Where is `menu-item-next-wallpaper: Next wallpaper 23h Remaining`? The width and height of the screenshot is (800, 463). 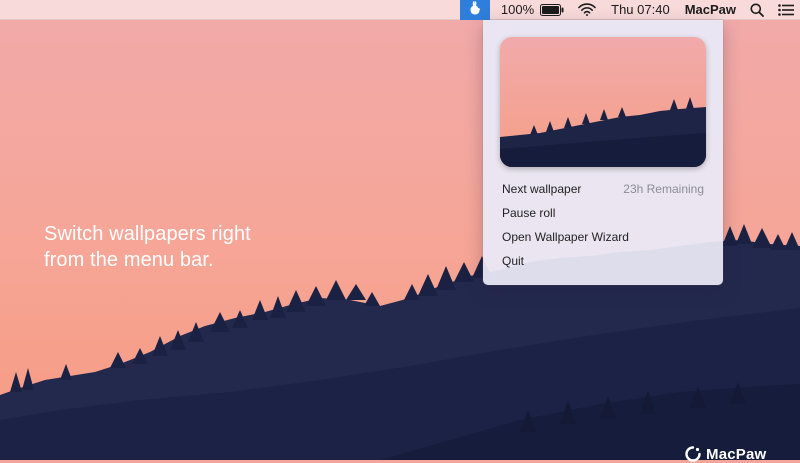 menu-item-next-wallpaper: Next wallpaper 23h Remaining is located at coordinates (603, 189).